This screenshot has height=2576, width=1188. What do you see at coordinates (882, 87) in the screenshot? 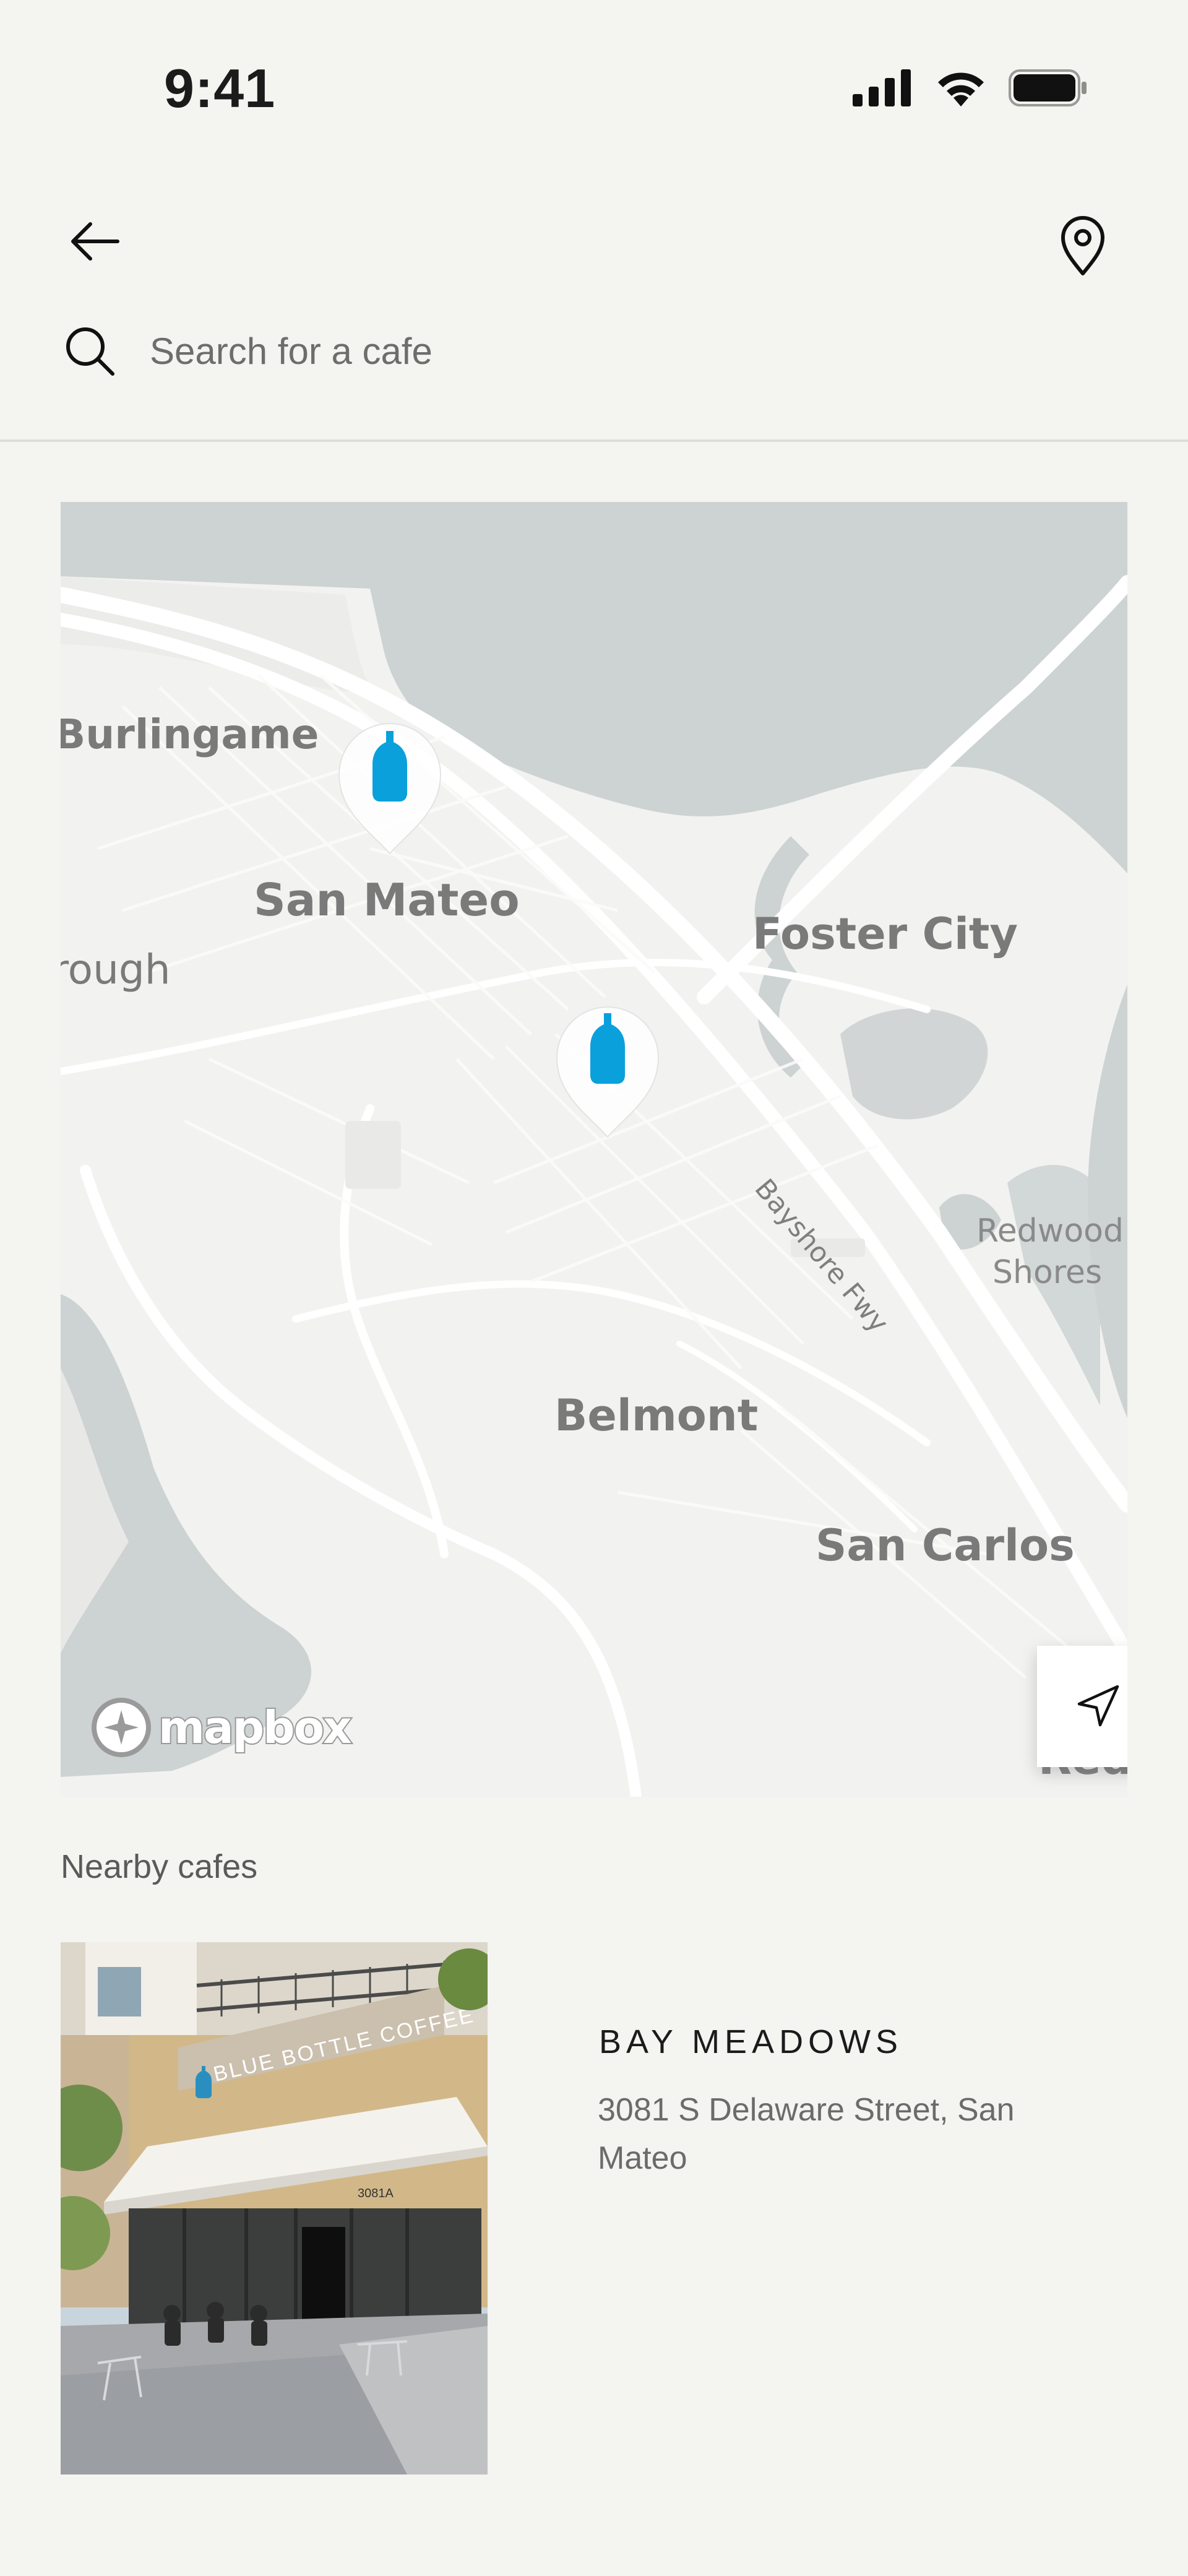
I see `cellular-signal-icon` at bounding box center [882, 87].